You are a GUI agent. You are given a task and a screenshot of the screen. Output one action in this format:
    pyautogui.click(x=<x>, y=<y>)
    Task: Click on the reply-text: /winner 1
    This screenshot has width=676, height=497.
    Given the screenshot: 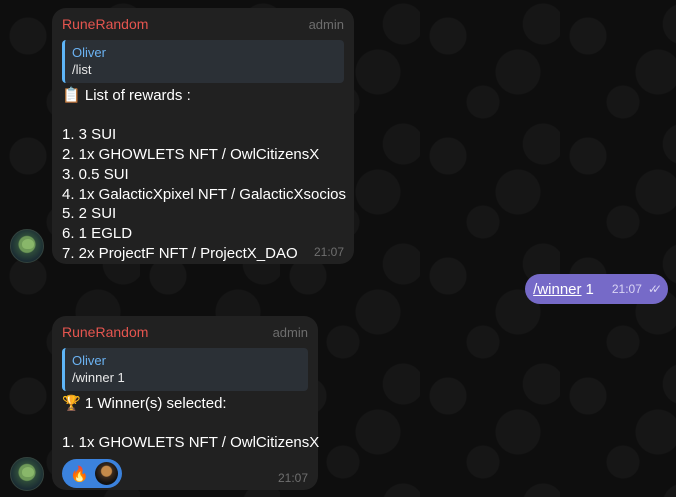 What is the action you would take?
    pyautogui.click(x=98, y=377)
    